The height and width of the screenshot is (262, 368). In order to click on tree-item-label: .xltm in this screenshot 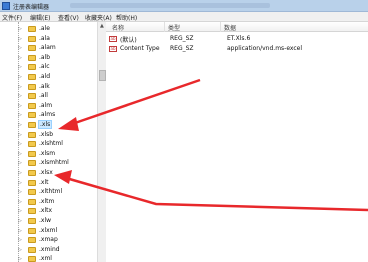, I will do `click(47, 201)`.